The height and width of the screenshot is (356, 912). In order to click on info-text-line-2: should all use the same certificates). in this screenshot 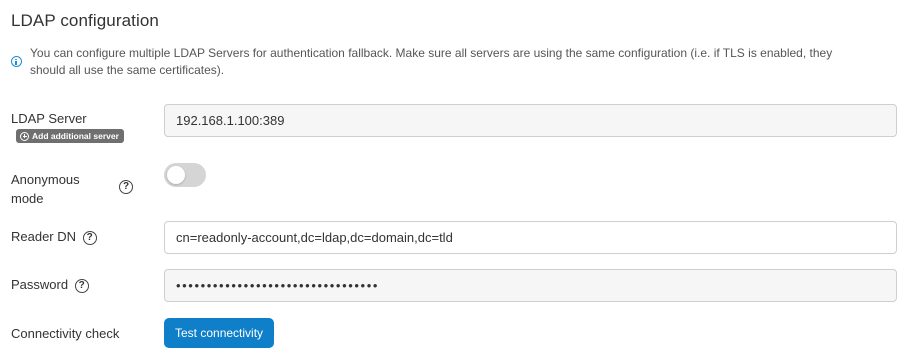, I will do `click(127, 70)`.